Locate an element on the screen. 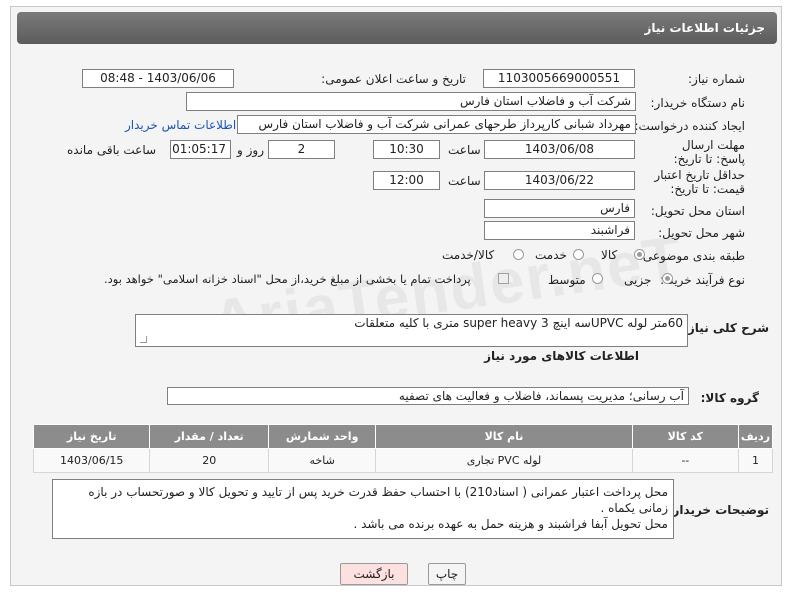  category-option-service: خدمت is located at coordinates (551, 255).